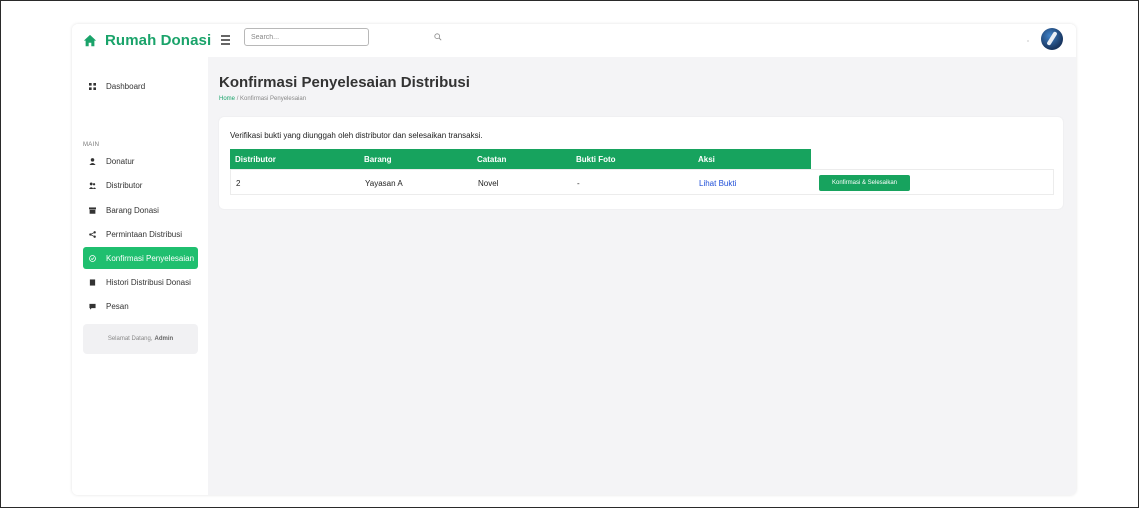 Image resolution: width=1139 pixels, height=508 pixels. I want to click on cell-barang: Yayasan A, so click(384, 183).